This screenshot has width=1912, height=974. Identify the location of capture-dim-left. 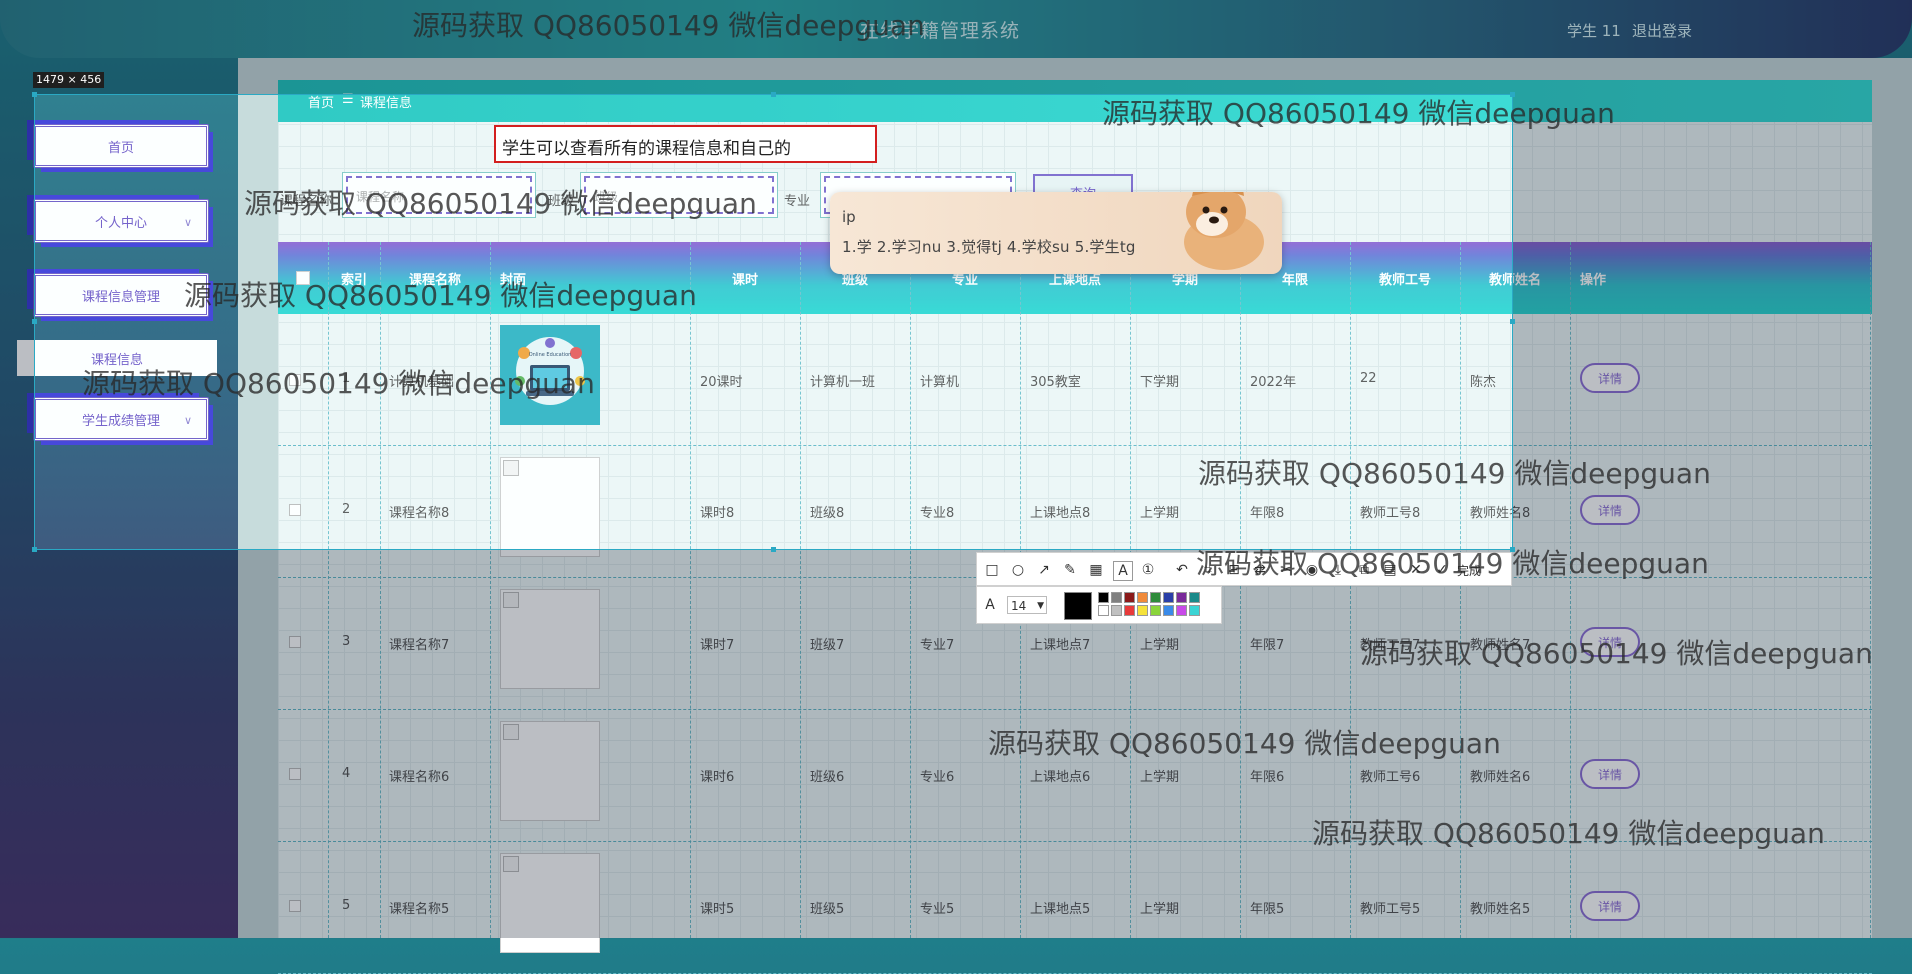
(17, 322).